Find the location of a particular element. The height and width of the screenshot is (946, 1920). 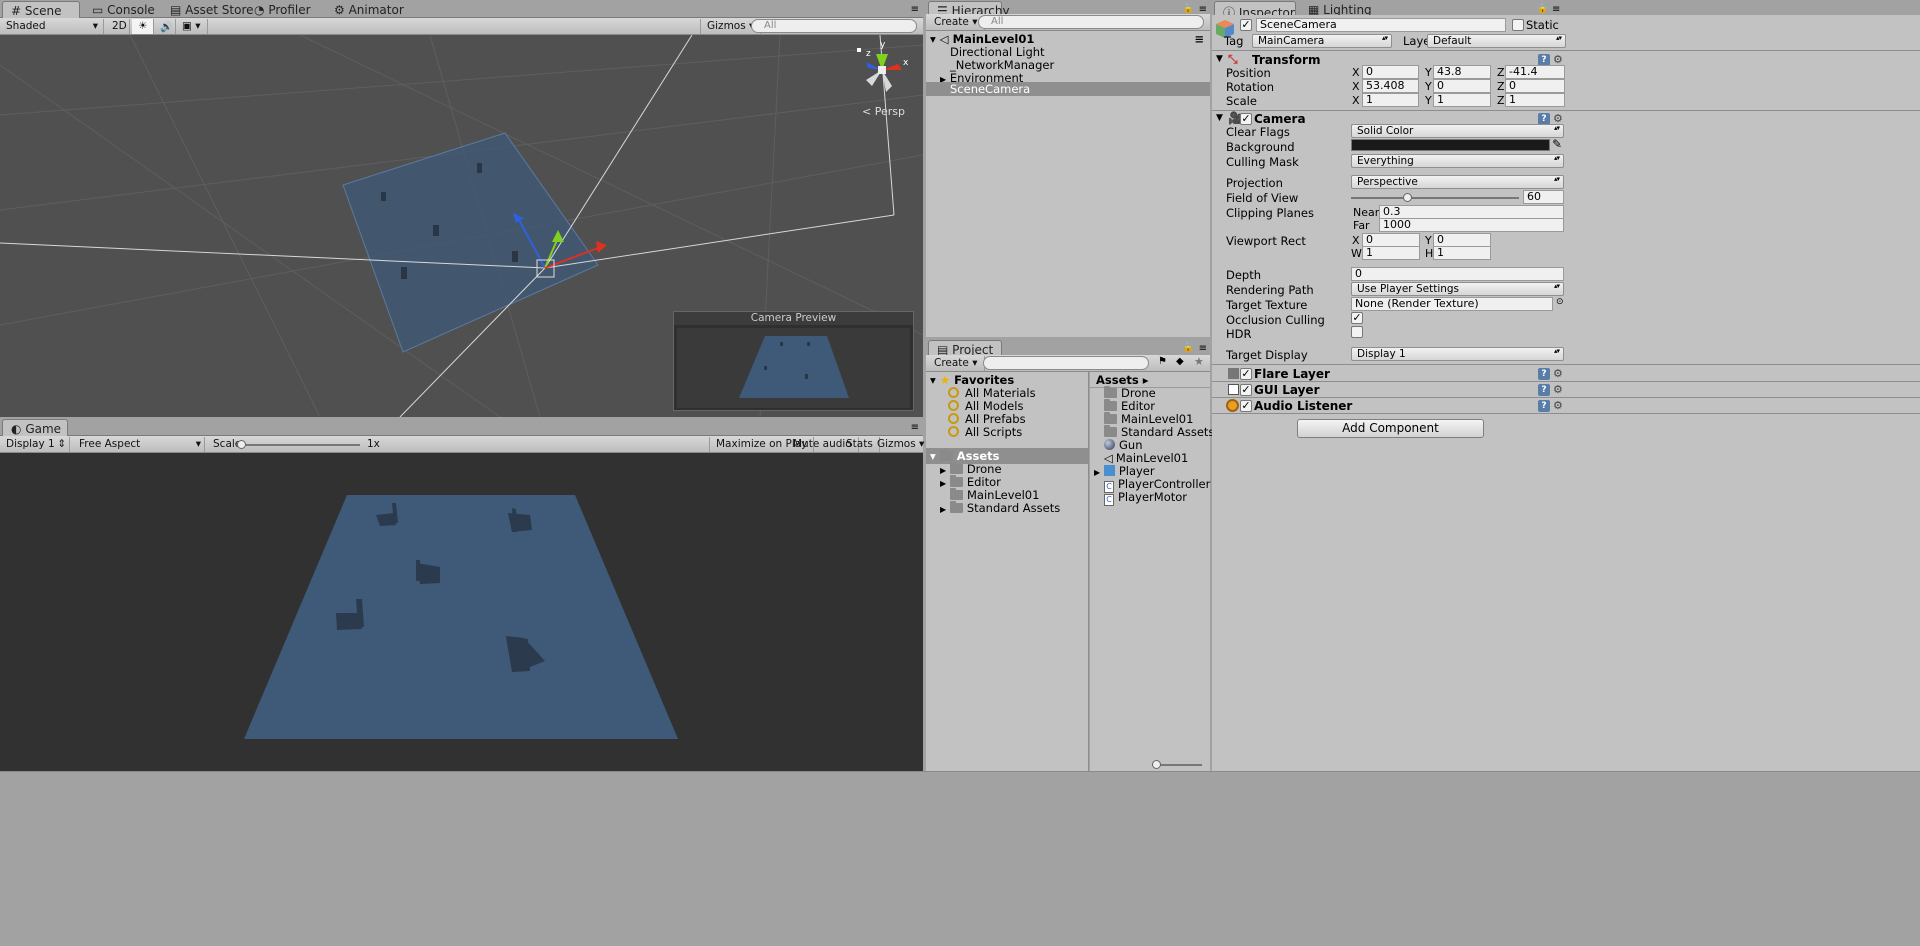

add-component-button: Add Component is located at coordinates (1390, 428).